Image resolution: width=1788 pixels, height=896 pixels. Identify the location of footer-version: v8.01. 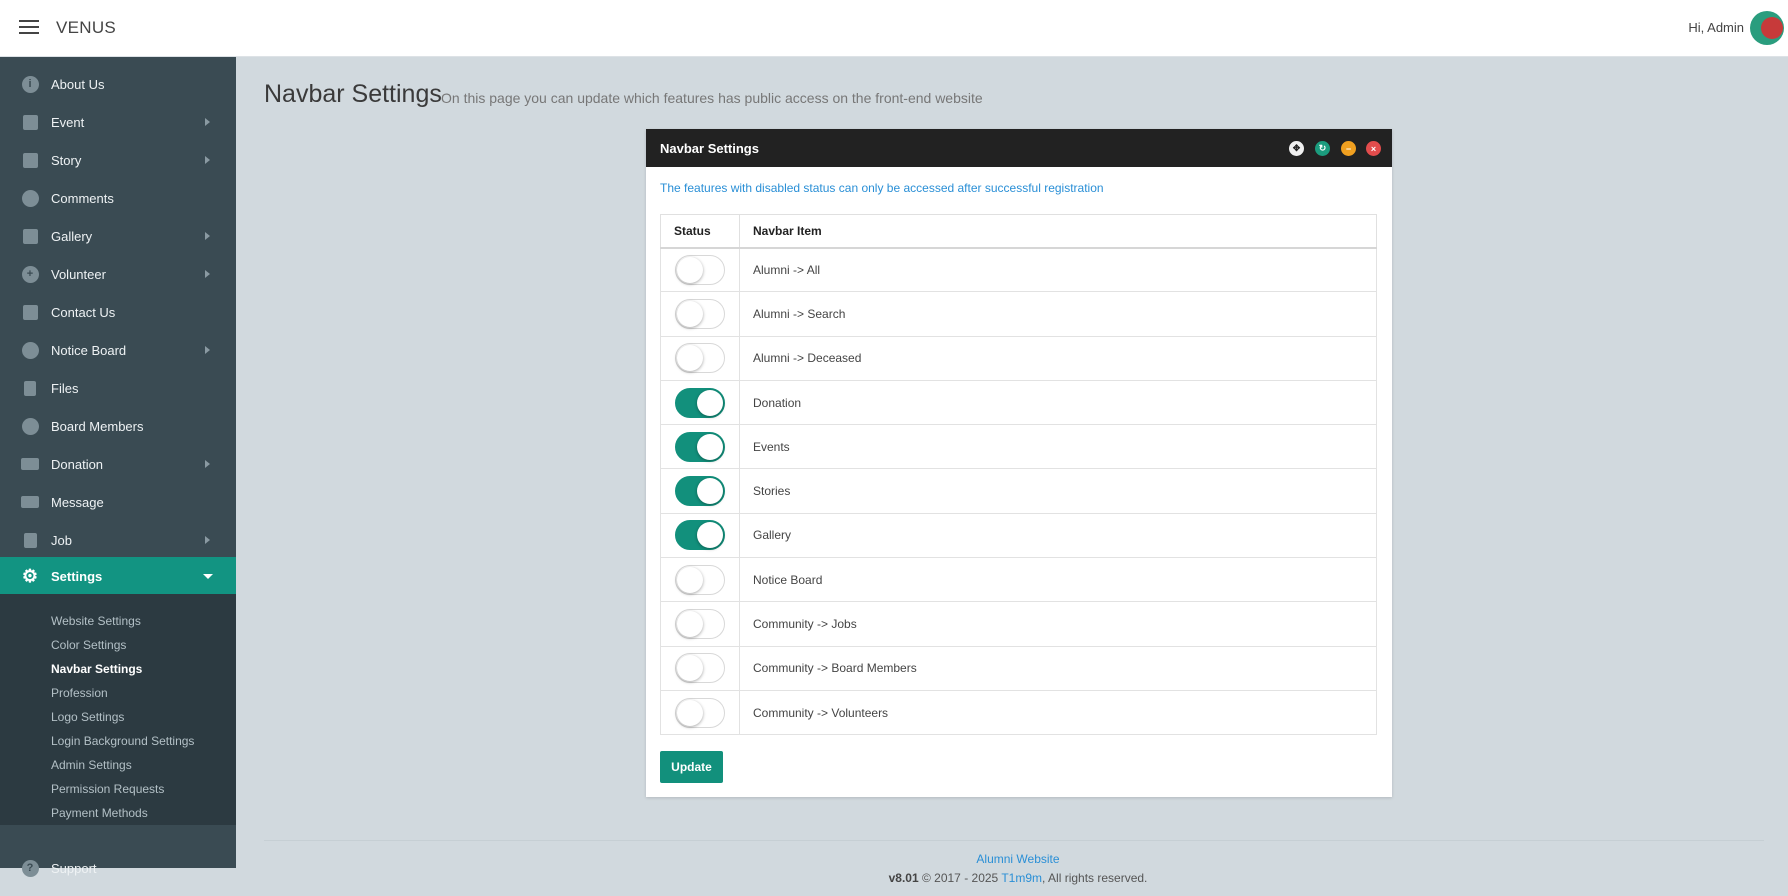
(903, 878).